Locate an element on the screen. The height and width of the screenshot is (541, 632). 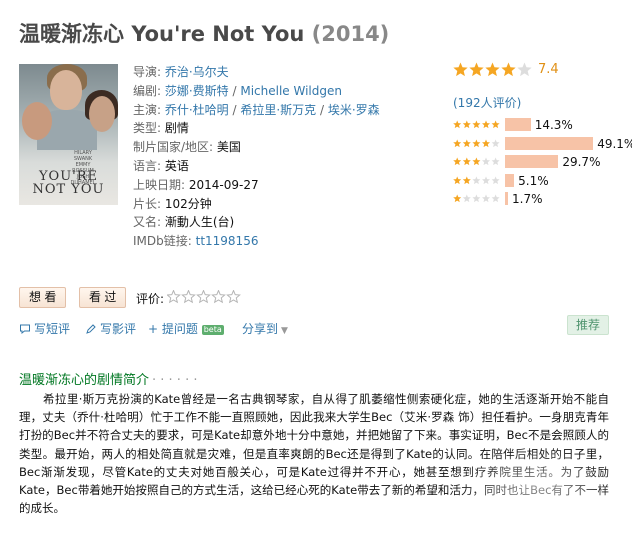
aka-row: 又名: 漸動人生(台) is located at coordinates (283, 222).